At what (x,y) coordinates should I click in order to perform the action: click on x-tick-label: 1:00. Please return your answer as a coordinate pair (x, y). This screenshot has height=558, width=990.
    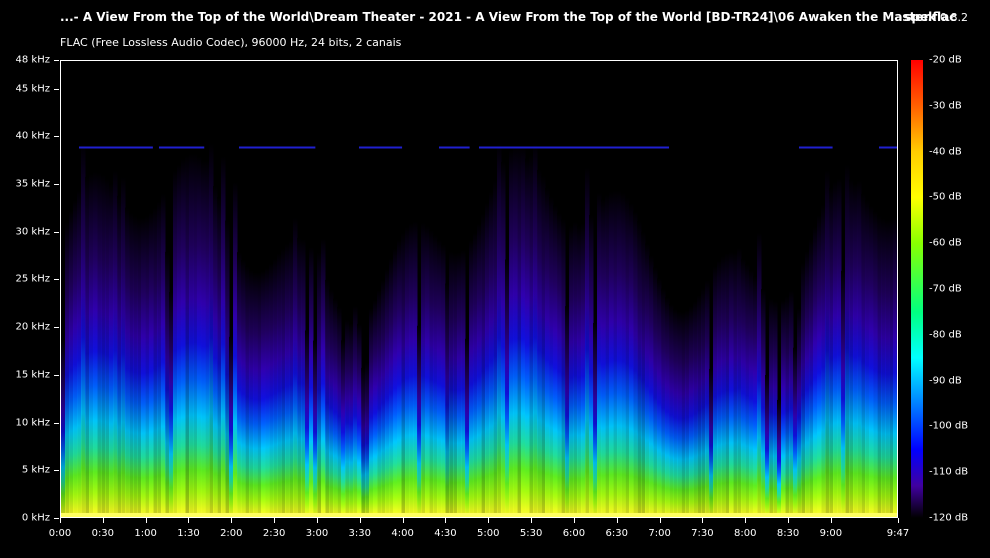
    Looking at the image, I should click on (145, 533).